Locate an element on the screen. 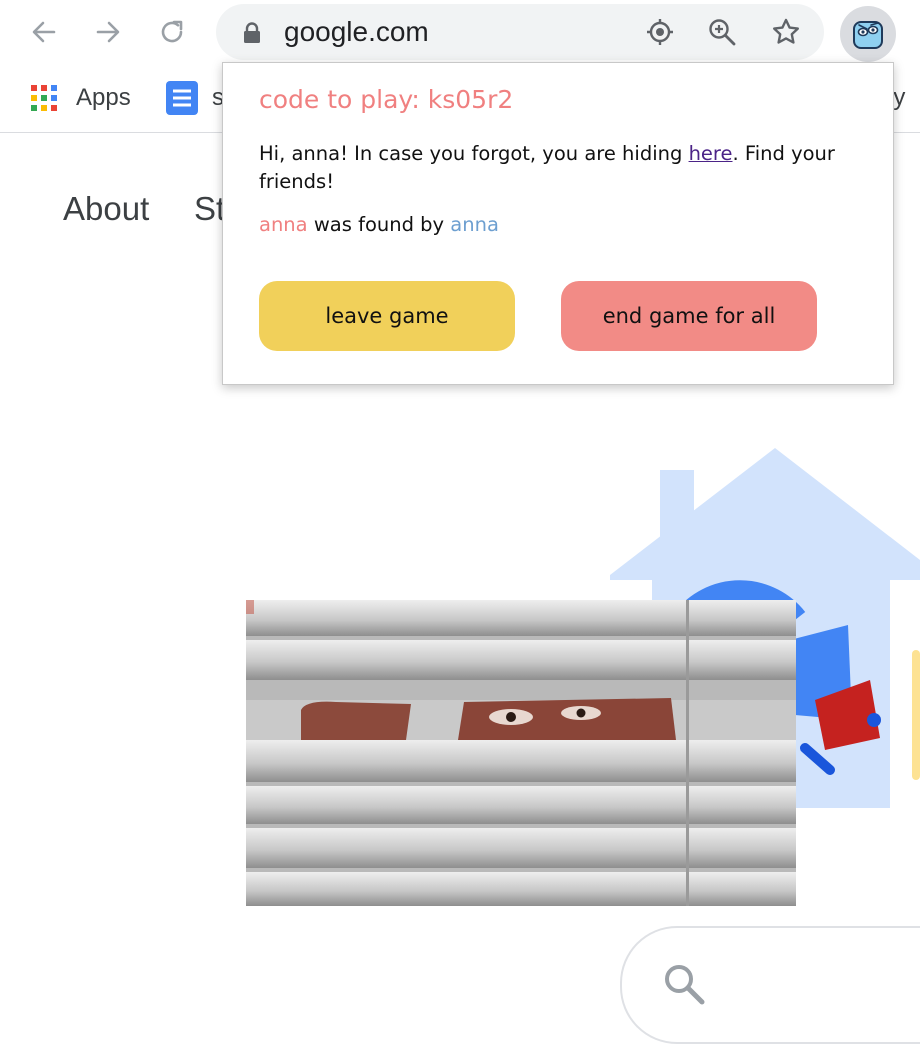  apps-grid-icon is located at coordinates (44, 98).